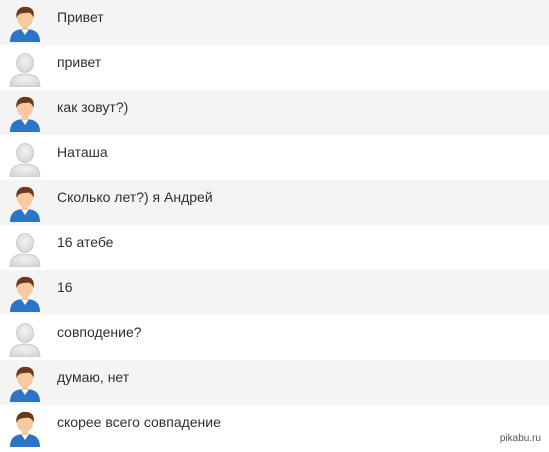 This screenshot has width=549, height=452. Describe the element at coordinates (274, 427) in the screenshot. I see `message-row: скорее всего совпадение` at that location.